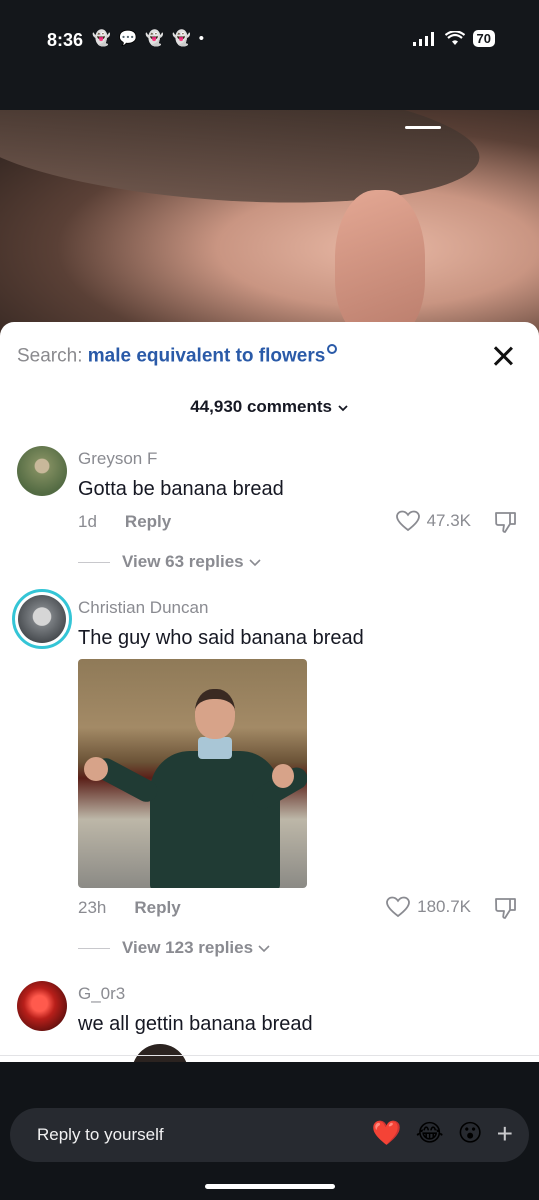  I want to click on notification-icons: 👻 💬 👻 👻 •, so click(148, 39).